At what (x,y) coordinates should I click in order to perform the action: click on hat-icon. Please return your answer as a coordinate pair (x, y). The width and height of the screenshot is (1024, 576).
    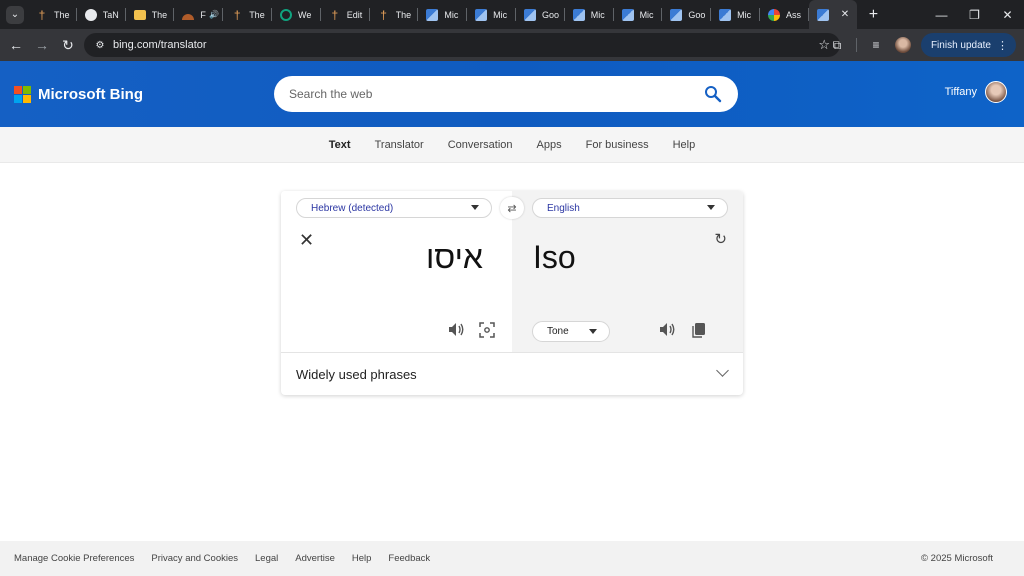
    Looking at the image, I should click on (188, 16).